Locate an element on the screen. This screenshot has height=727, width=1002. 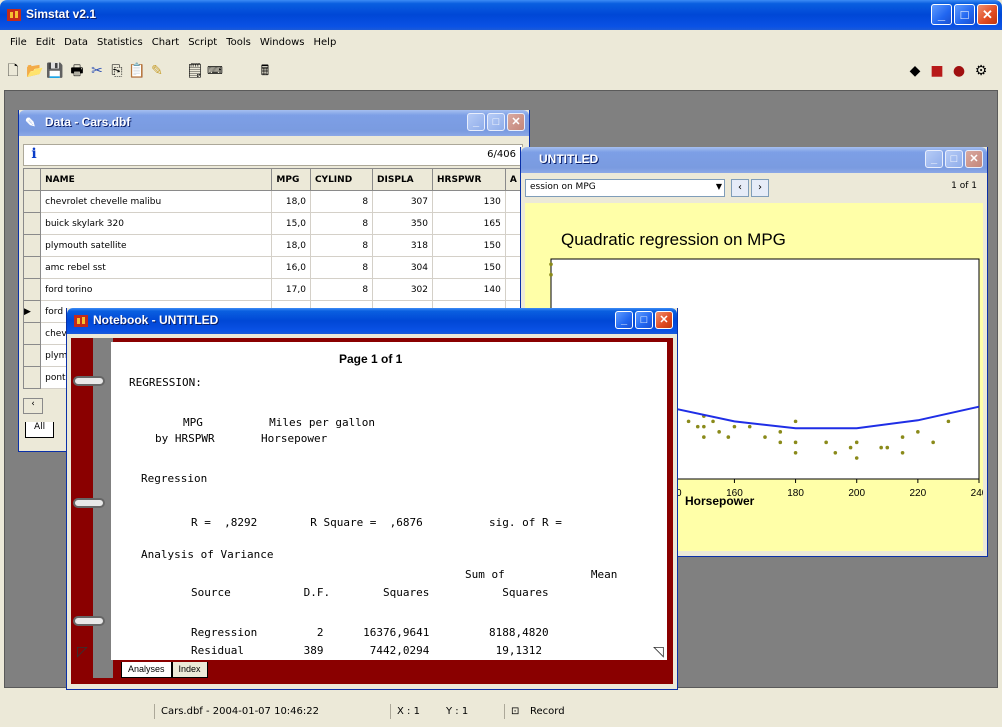
cell: 304 is located at coordinates (402, 267).